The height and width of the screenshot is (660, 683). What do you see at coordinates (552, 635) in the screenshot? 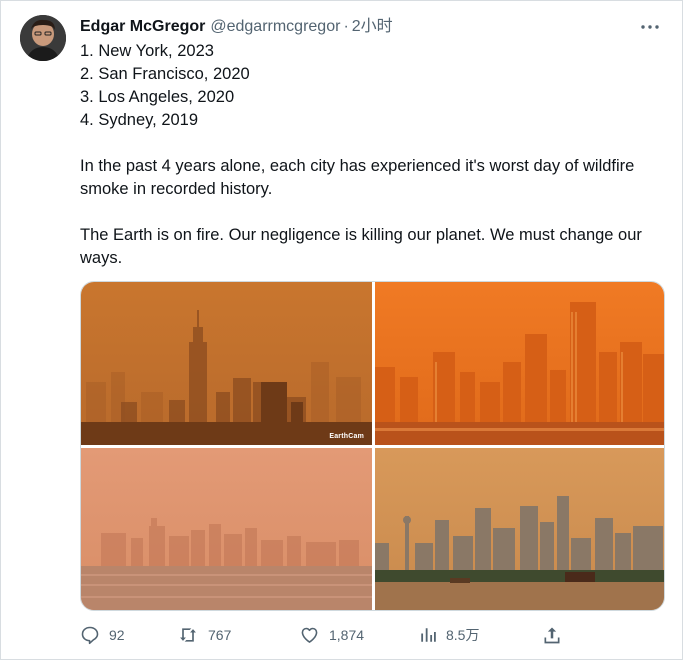
I see `share-icon` at bounding box center [552, 635].